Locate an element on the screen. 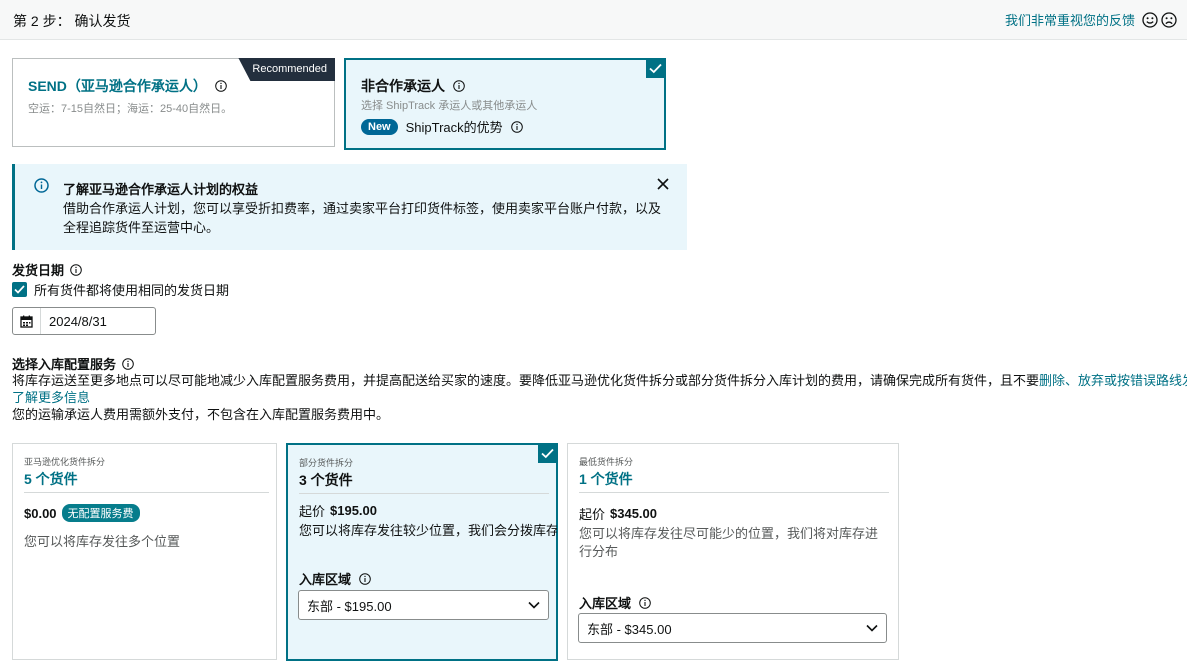 This screenshot has height=671, width=1187. shiptrack-advantage: ShipTrack的优势 is located at coordinates (454, 127).